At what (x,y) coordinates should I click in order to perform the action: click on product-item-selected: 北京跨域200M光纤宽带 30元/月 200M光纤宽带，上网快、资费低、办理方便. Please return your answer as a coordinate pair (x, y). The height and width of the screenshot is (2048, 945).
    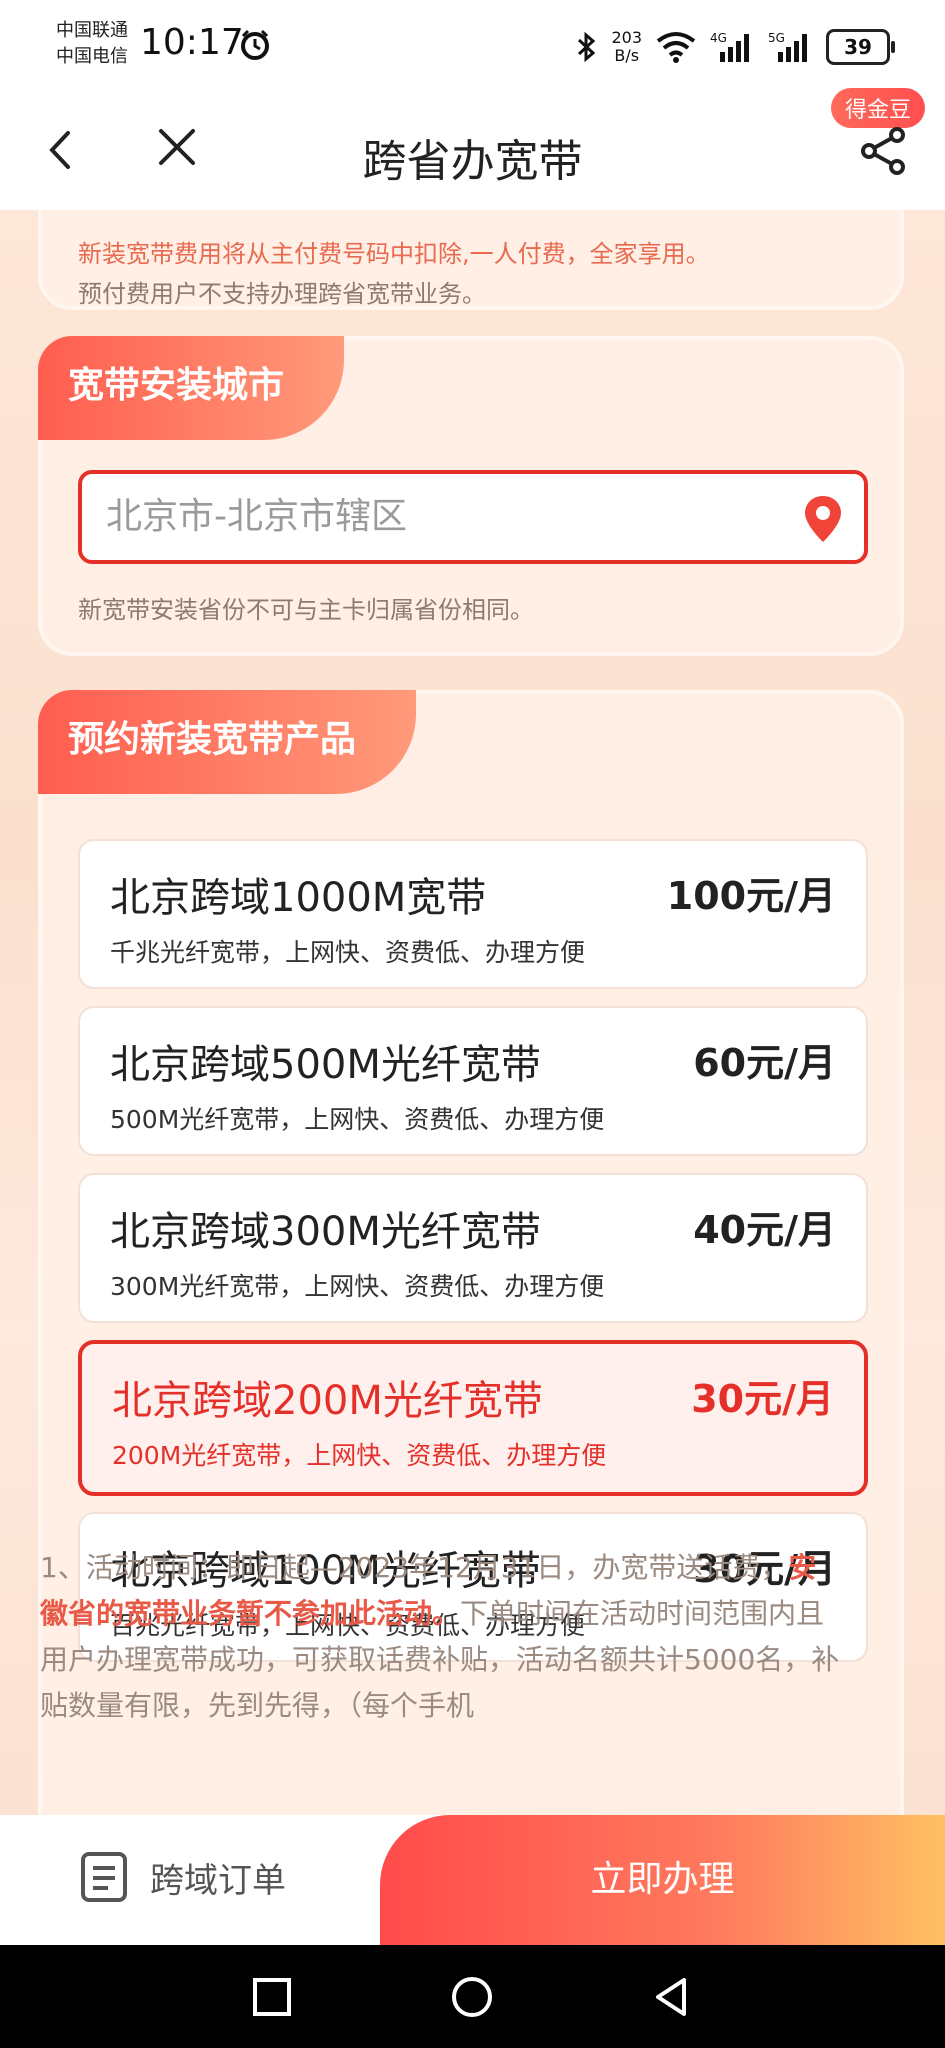
    Looking at the image, I should click on (473, 1418).